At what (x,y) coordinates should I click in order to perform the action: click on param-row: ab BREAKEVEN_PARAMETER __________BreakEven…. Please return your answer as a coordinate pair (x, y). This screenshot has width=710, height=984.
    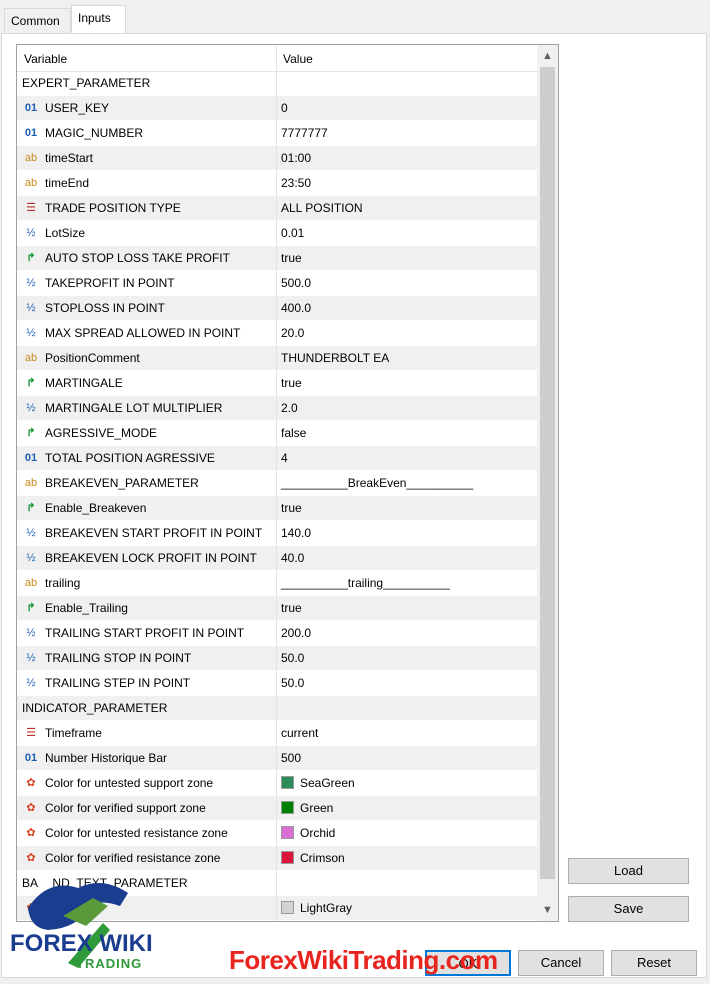
    Looking at the image, I should click on (277, 483).